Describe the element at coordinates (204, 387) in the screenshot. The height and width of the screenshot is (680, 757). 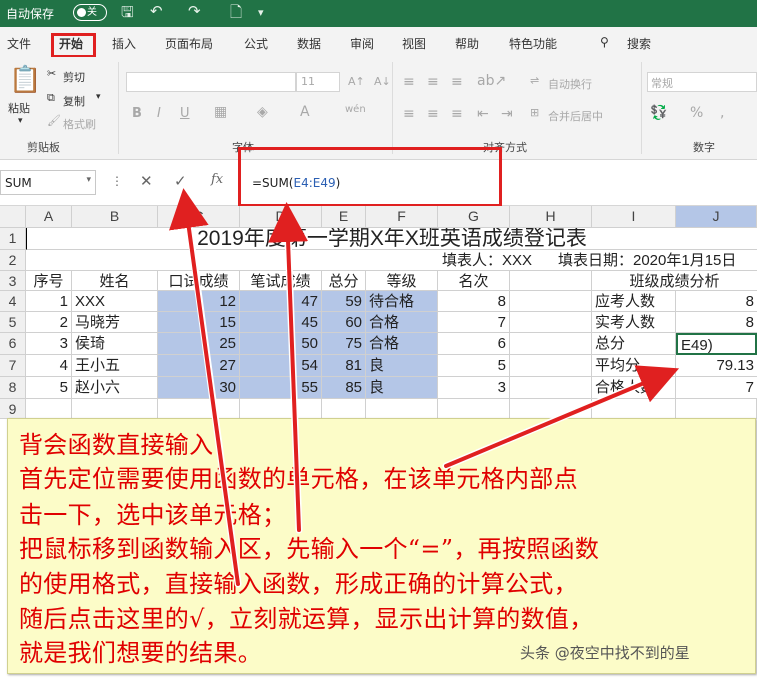
I see `arrow-to-checkmark` at that location.